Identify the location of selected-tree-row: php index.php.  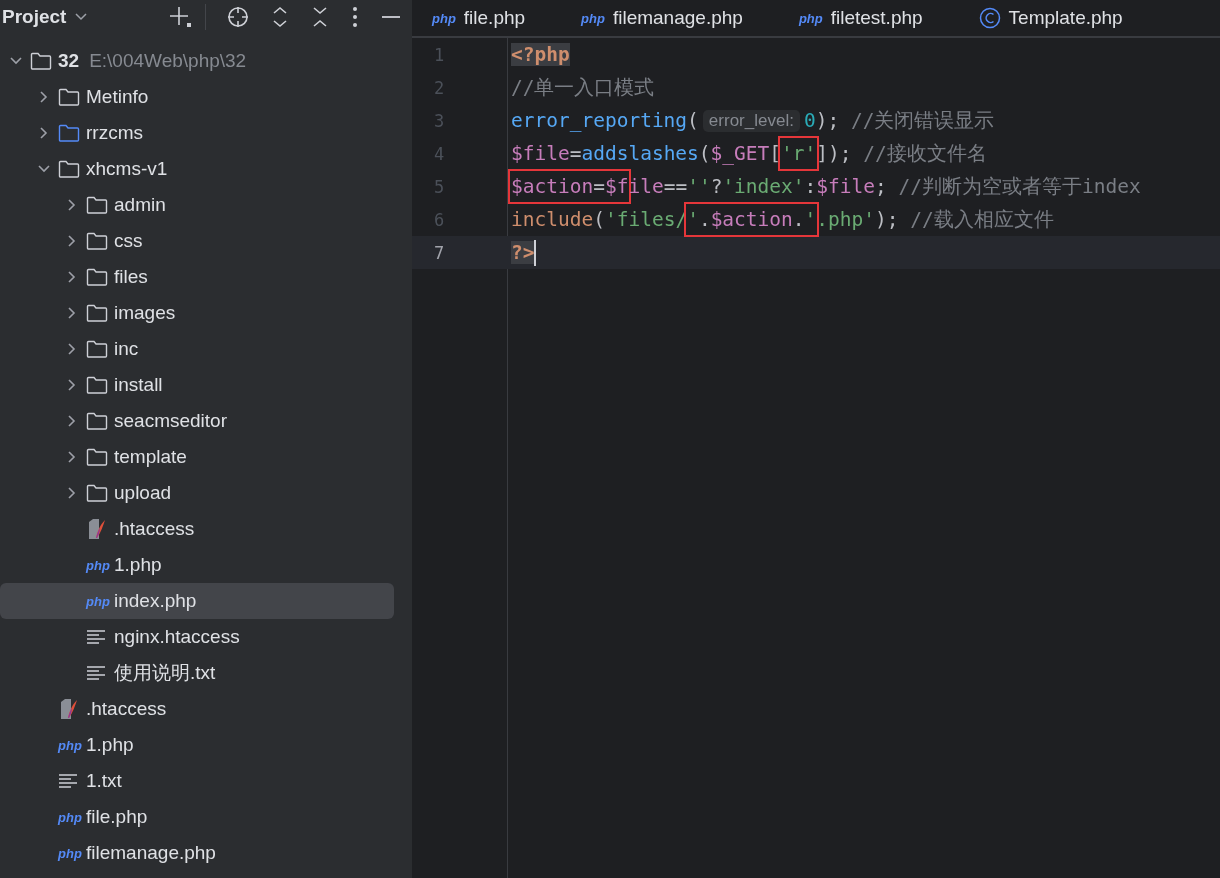
(197, 601).